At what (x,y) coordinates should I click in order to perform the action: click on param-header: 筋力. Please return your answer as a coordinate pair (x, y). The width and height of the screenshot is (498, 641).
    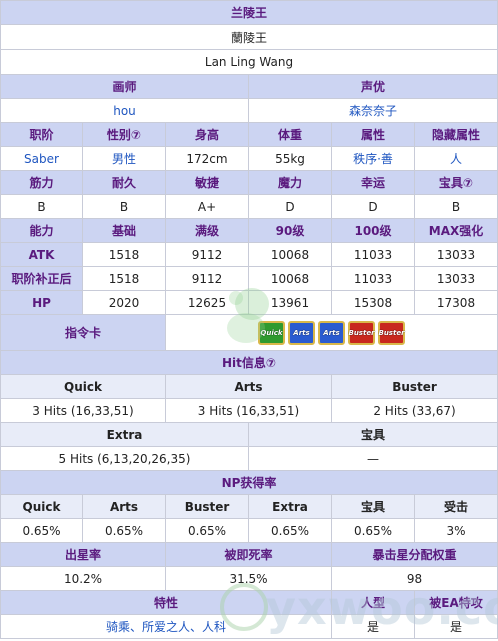
    Looking at the image, I should click on (41, 183).